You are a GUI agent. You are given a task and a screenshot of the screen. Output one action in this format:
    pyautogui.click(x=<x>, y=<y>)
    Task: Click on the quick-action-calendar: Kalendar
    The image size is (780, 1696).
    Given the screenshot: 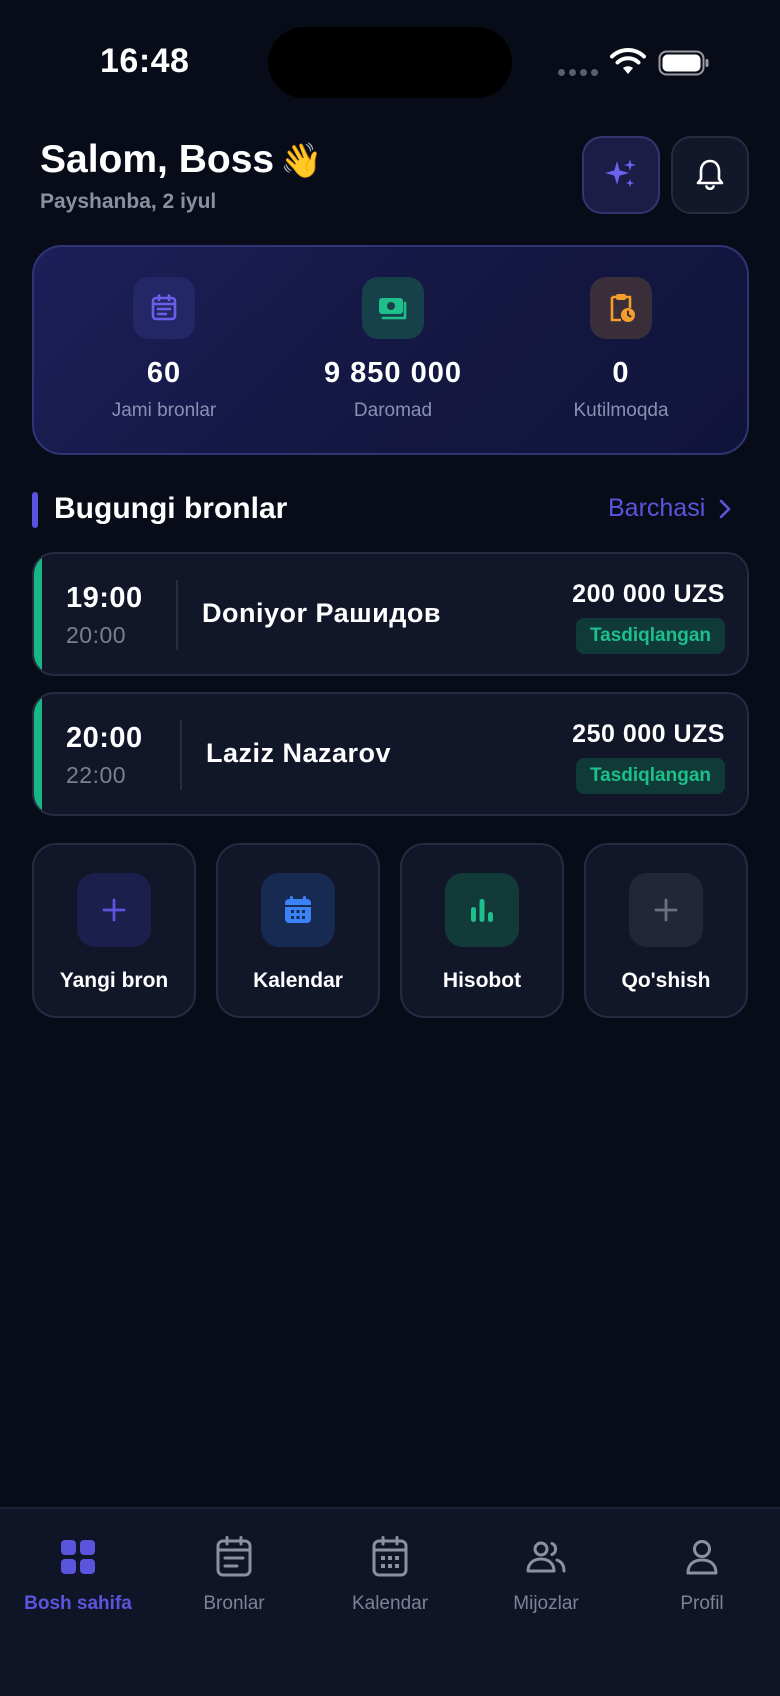 What is the action you would take?
    pyautogui.click(x=298, y=930)
    